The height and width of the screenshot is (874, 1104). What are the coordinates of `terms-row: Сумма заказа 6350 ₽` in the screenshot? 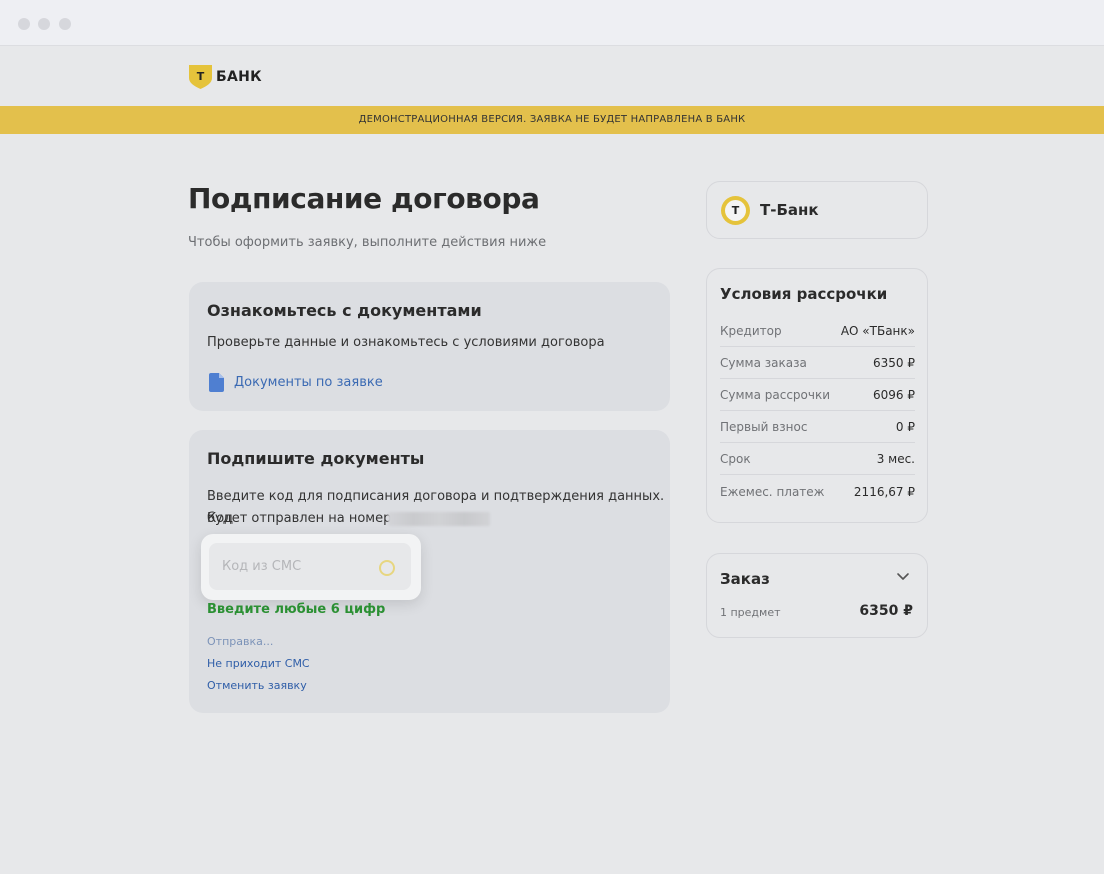 It's located at (817, 363).